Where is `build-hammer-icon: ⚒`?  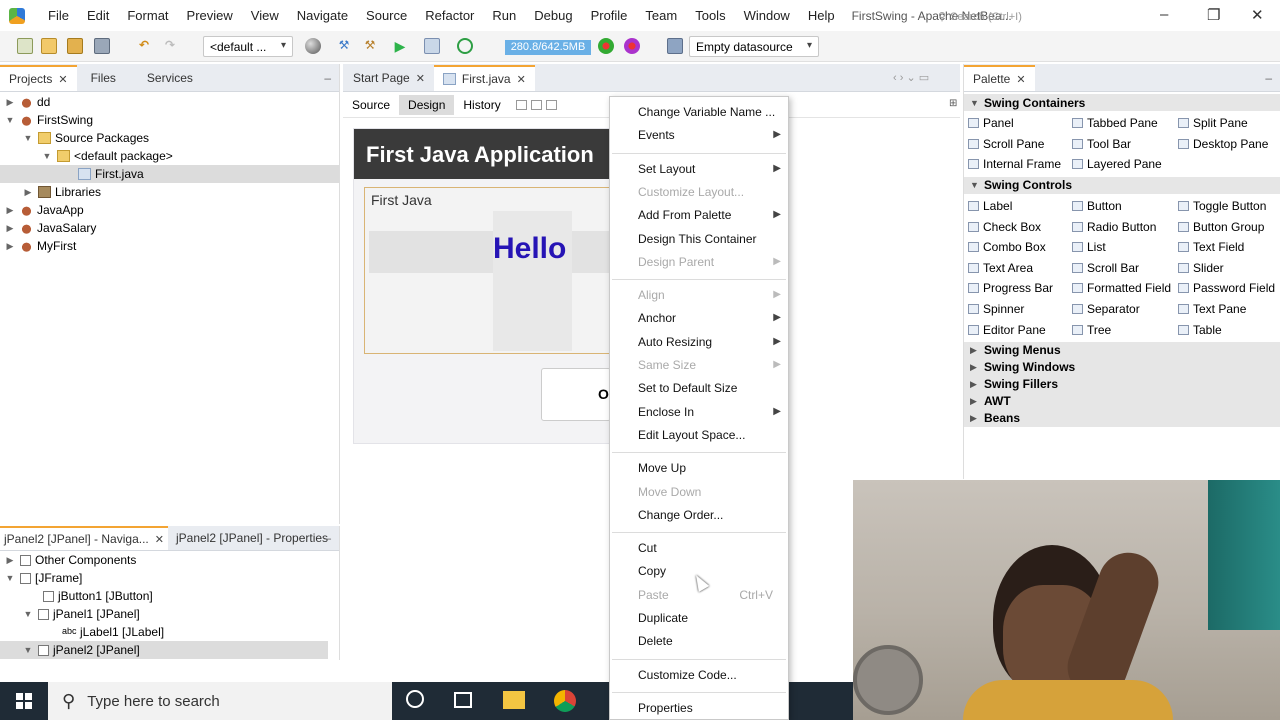 build-hammer-icon: ⚒ is located at coordinates (344, 46).